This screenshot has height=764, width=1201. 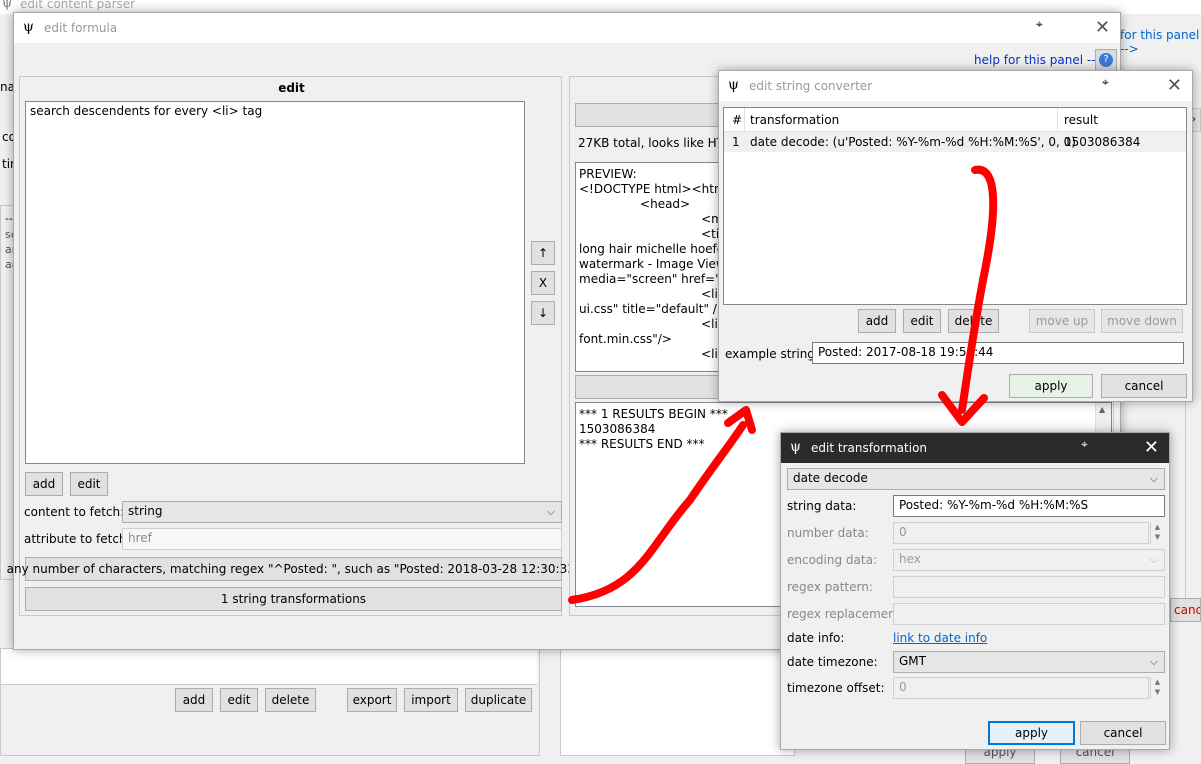 What do you see at coordinates (269, 667) in the screenshot?
I see `bg-list-box` at bounding box center [269, 667].